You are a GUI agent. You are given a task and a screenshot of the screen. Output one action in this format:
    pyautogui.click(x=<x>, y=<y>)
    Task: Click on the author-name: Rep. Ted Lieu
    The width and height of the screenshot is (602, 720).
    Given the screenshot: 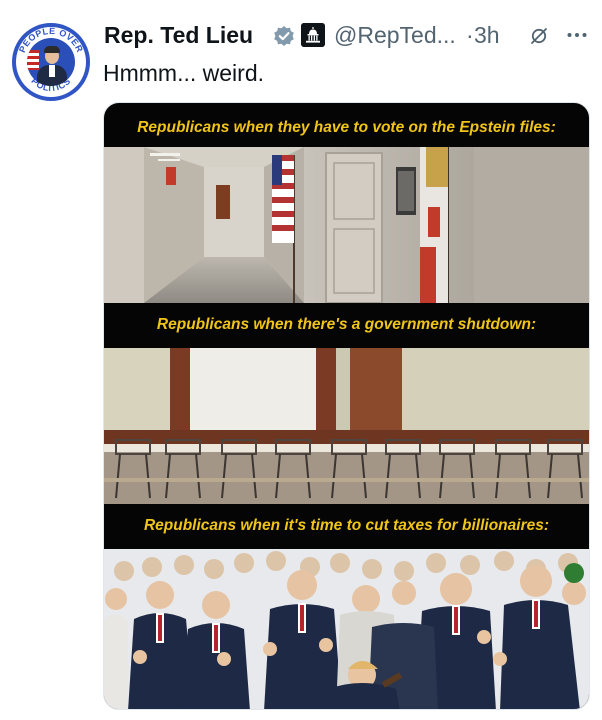 What is the action you would take?
    pyautogui.click(x=178, y=35)
    